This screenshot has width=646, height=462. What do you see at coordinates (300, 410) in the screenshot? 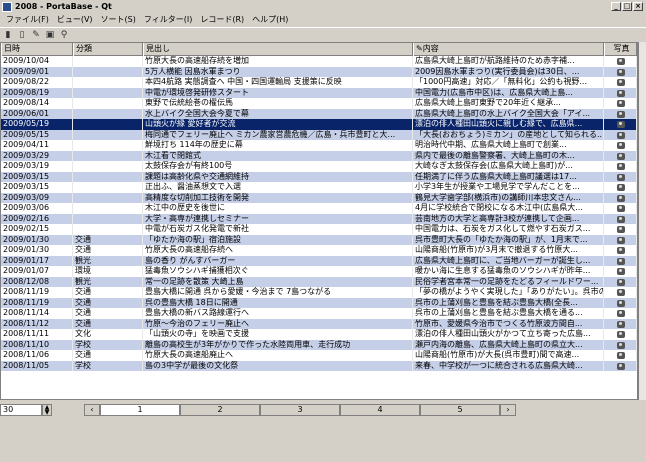
I see `page-button-3: 3` at bounding box center [300, 410].